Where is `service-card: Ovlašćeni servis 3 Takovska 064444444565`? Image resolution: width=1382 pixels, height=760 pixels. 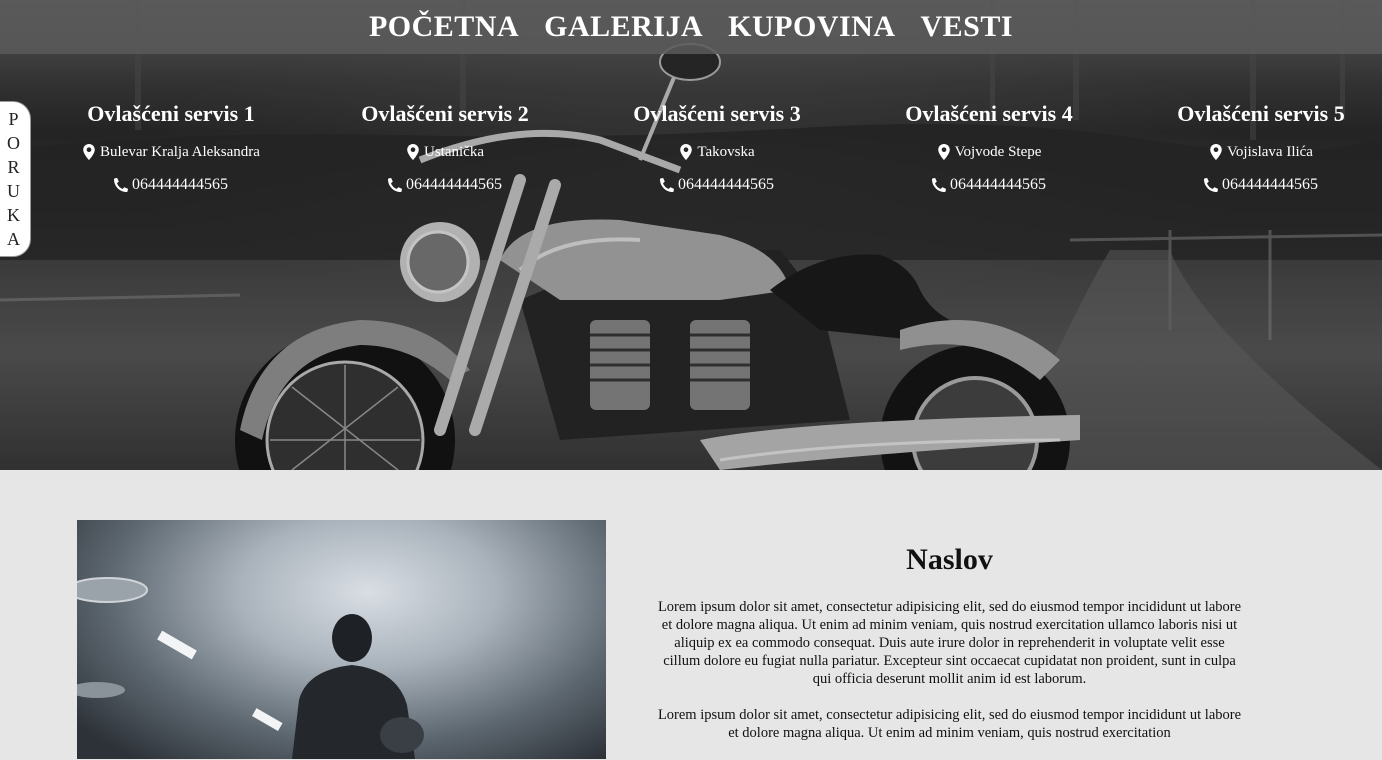
service-card: Ovlašćeni servis 3 Takovska 064444444565 is located at coordinates (717, 146).